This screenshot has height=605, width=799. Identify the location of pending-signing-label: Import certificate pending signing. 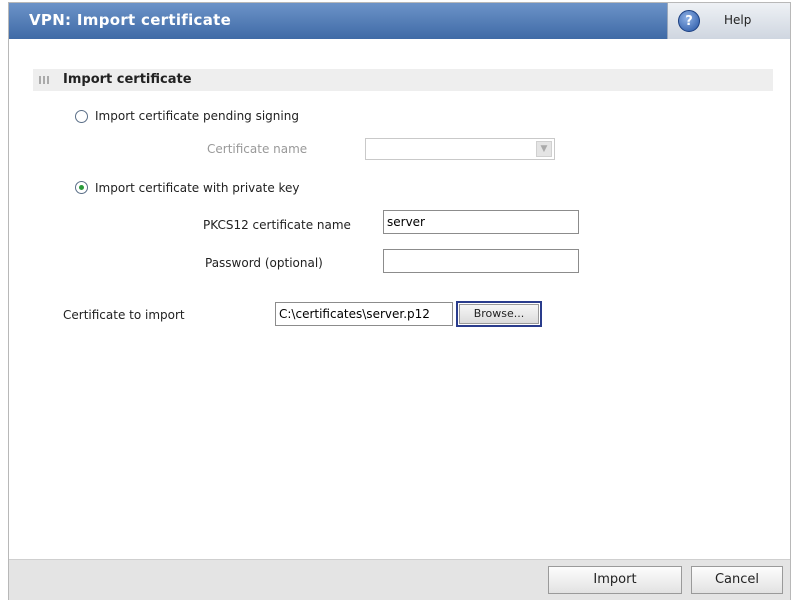
(197, 116).